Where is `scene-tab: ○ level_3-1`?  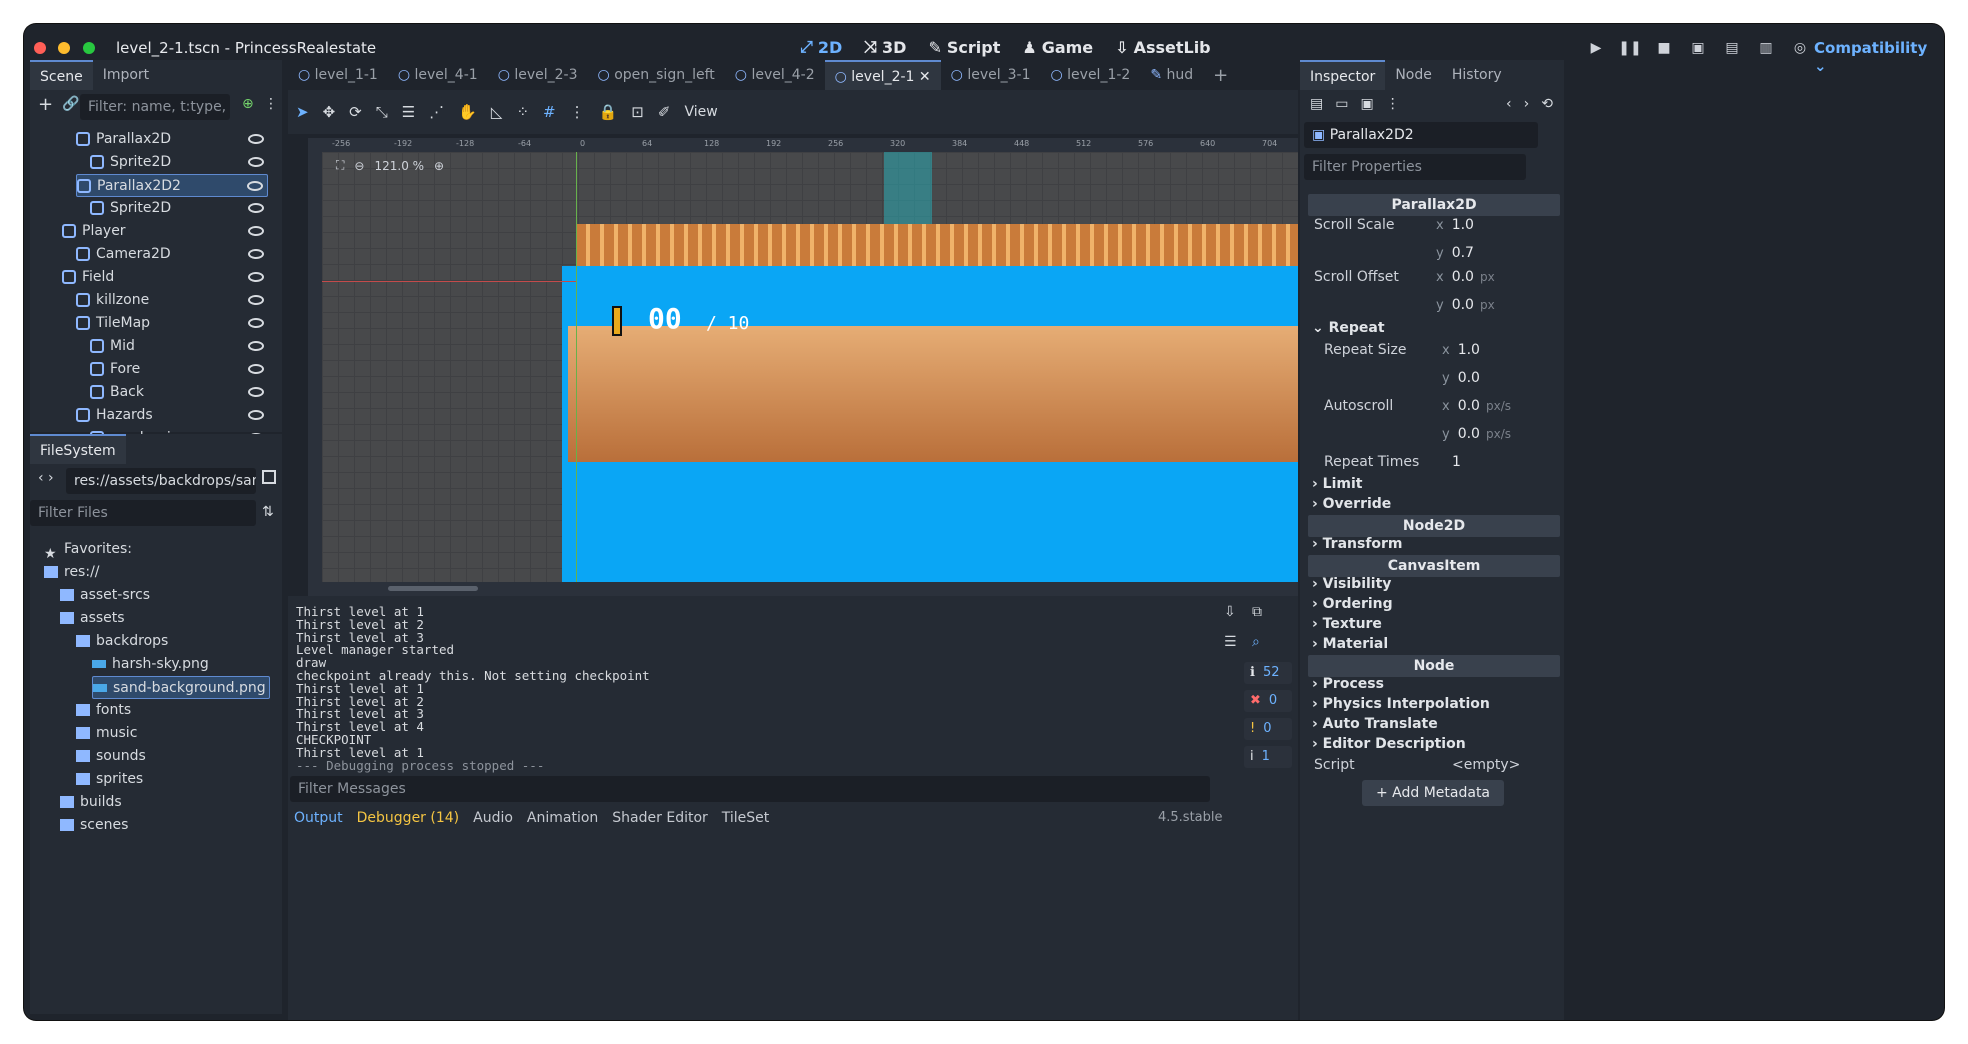 scene-tab: ○ level_3-1 is located at coordinates (991, 75).